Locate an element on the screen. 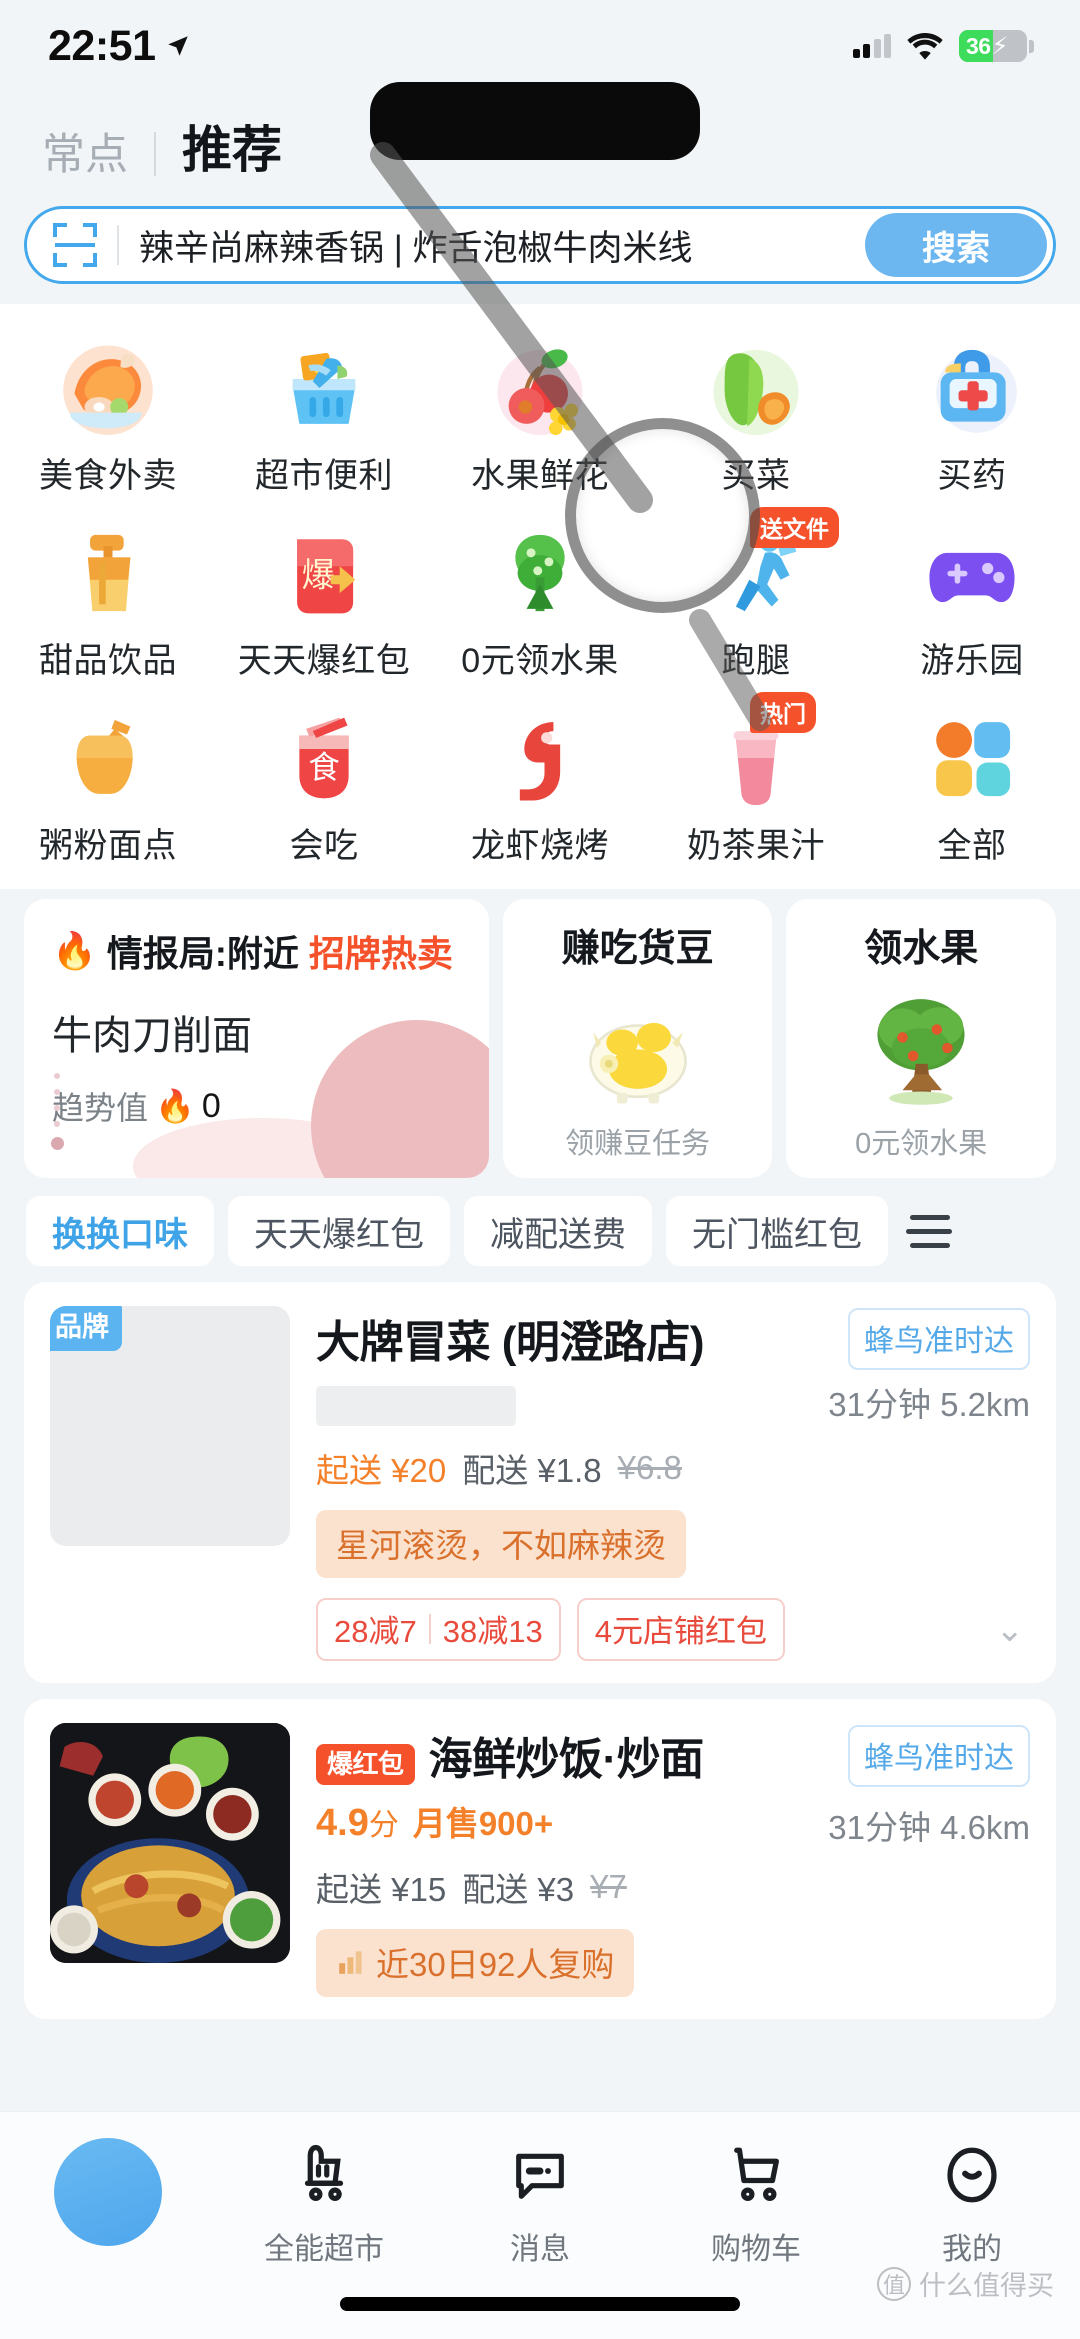 This screenshot has height=2339, width=1080. promo-card-beans: 赚吃货豆 领赚豆任务 is located at coordinates (637, 1038).